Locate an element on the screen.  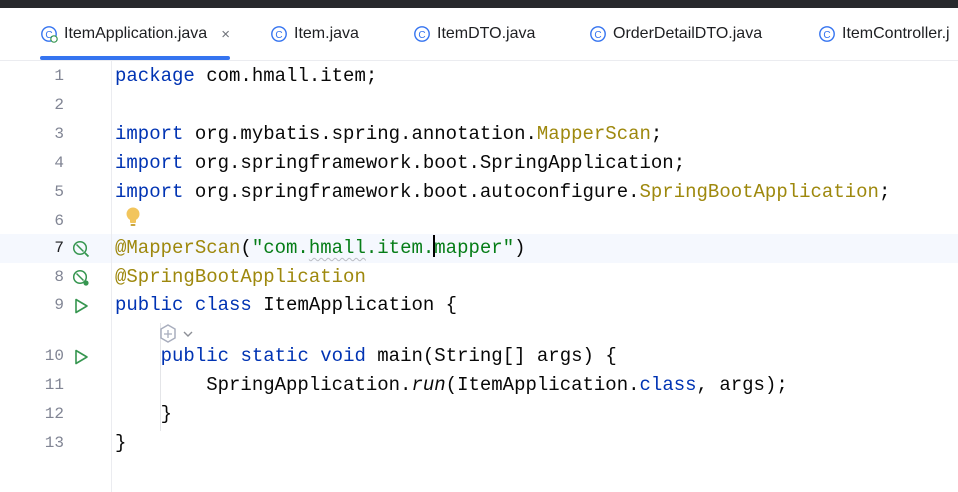
spring-boot-class-icon: C is located at coordinates (49, 34).